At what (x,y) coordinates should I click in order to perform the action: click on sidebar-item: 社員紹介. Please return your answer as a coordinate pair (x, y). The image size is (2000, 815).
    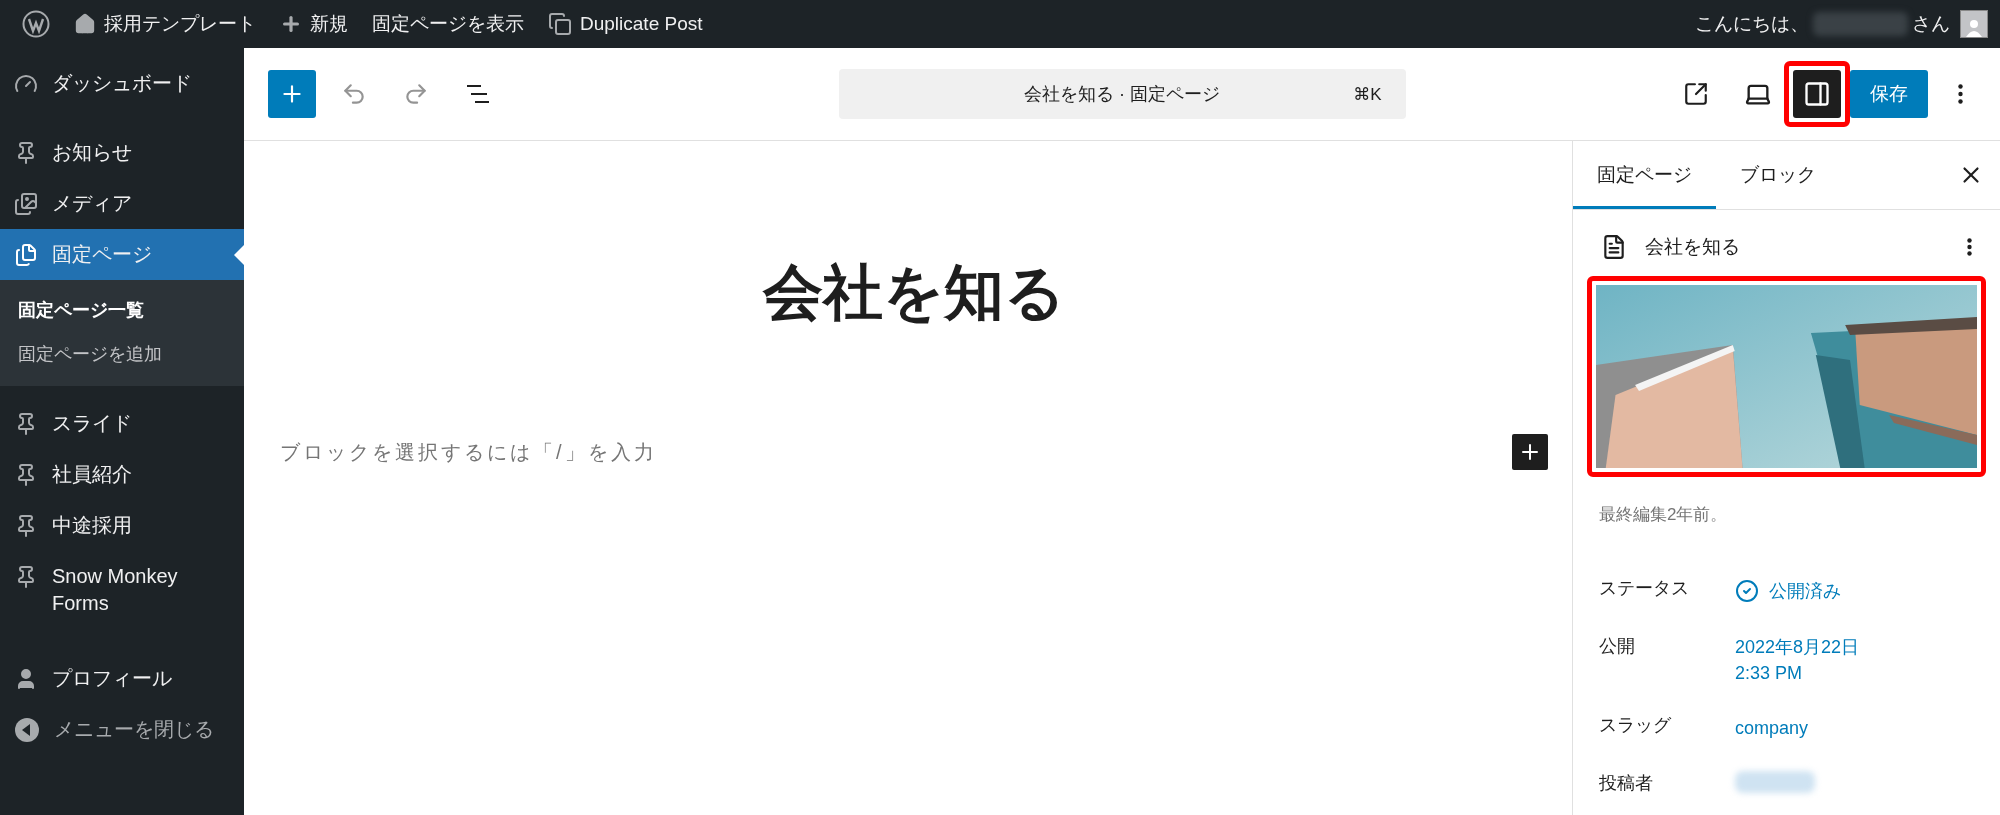
    Looking at the image, I should click on (122, 474).